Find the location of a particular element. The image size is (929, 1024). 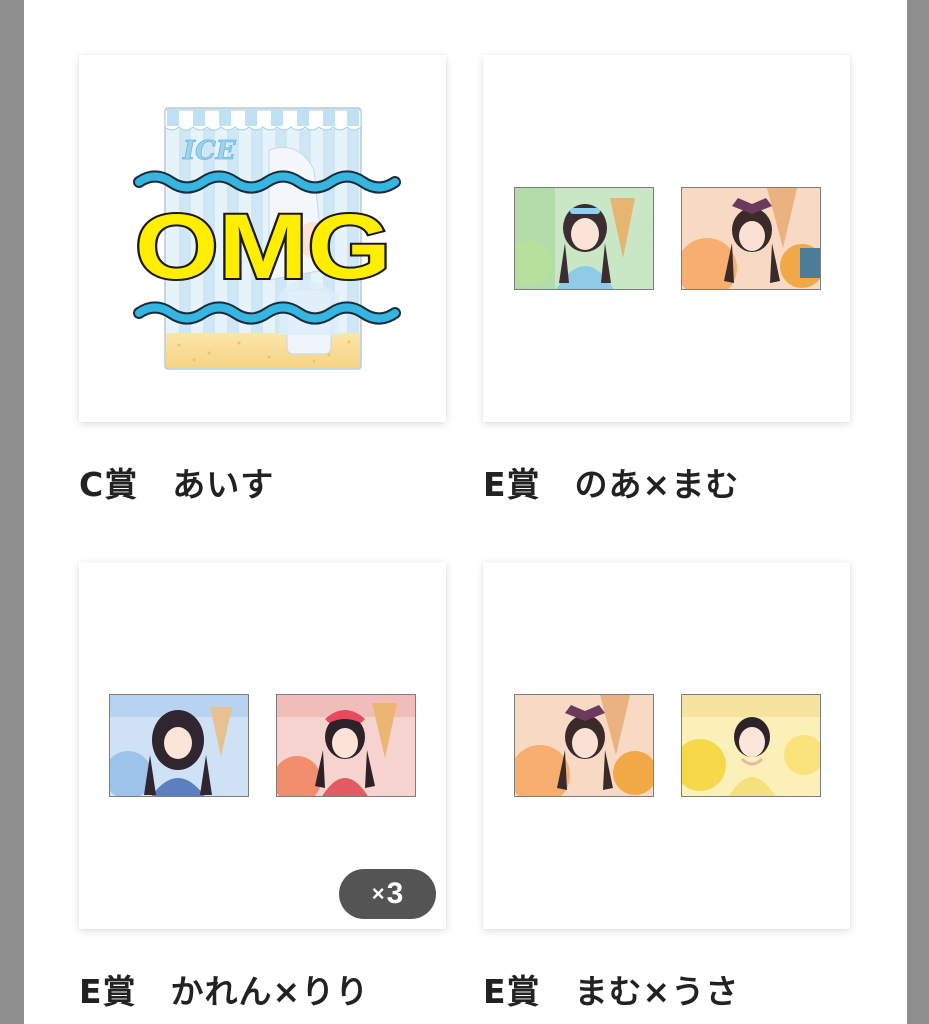

prize-label: C賞 あいす is located at coordinates (177, 484).